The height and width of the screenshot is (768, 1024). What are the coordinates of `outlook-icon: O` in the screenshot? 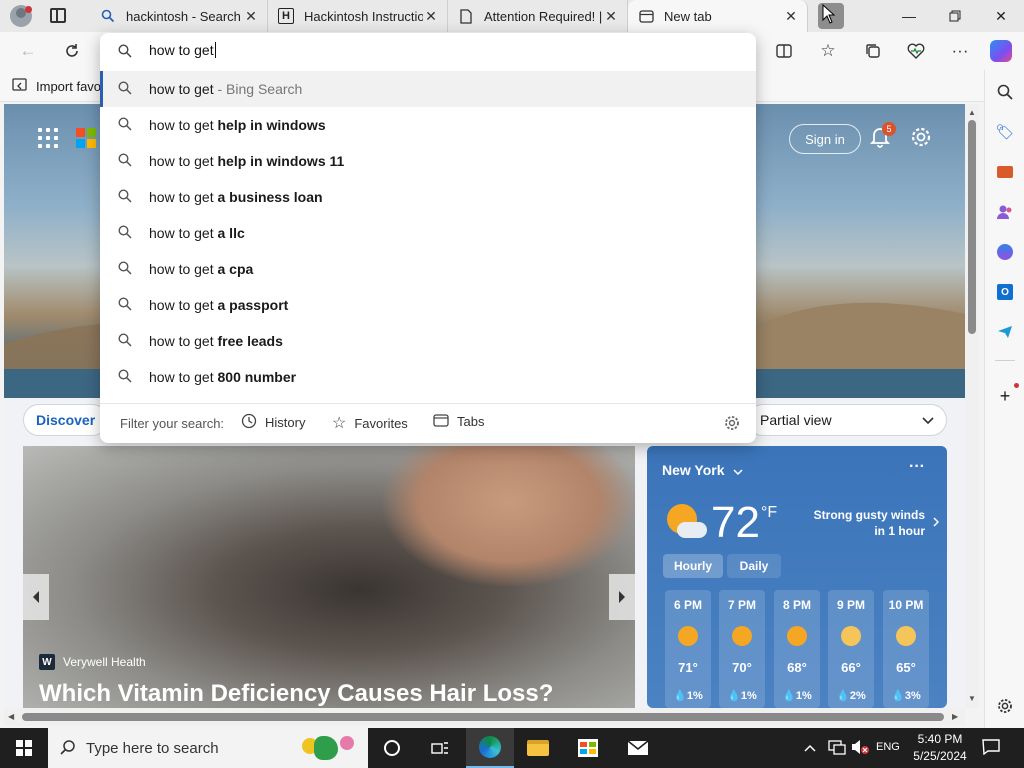 It's located at (1005, 292).